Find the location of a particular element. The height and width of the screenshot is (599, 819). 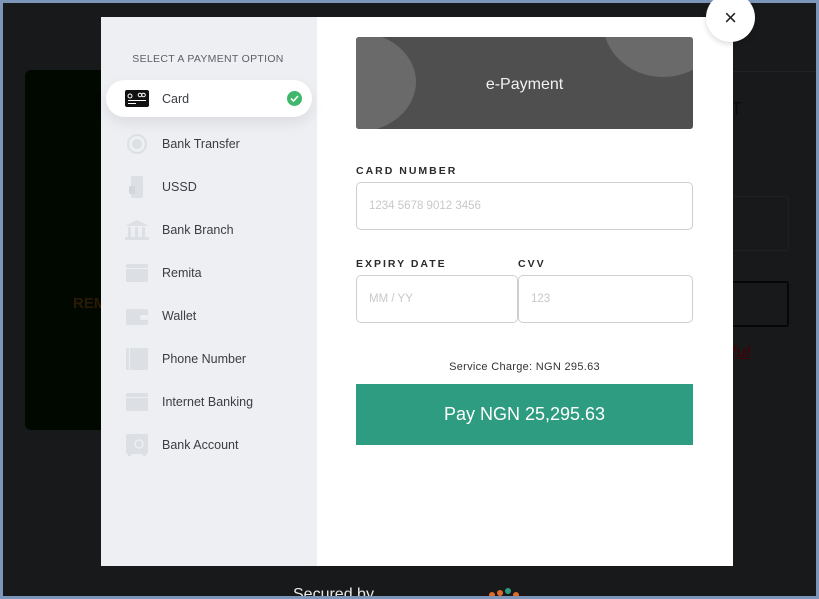

phone-book-icon is located at coordinates (137, 358).